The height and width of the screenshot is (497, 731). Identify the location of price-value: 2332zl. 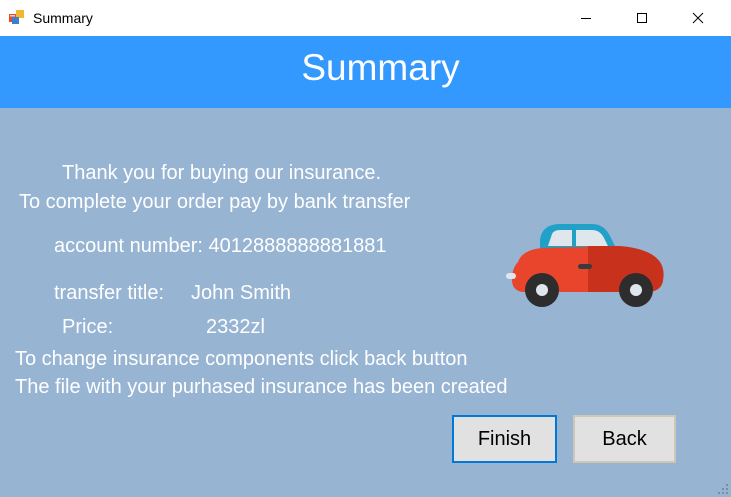
(235, 327).